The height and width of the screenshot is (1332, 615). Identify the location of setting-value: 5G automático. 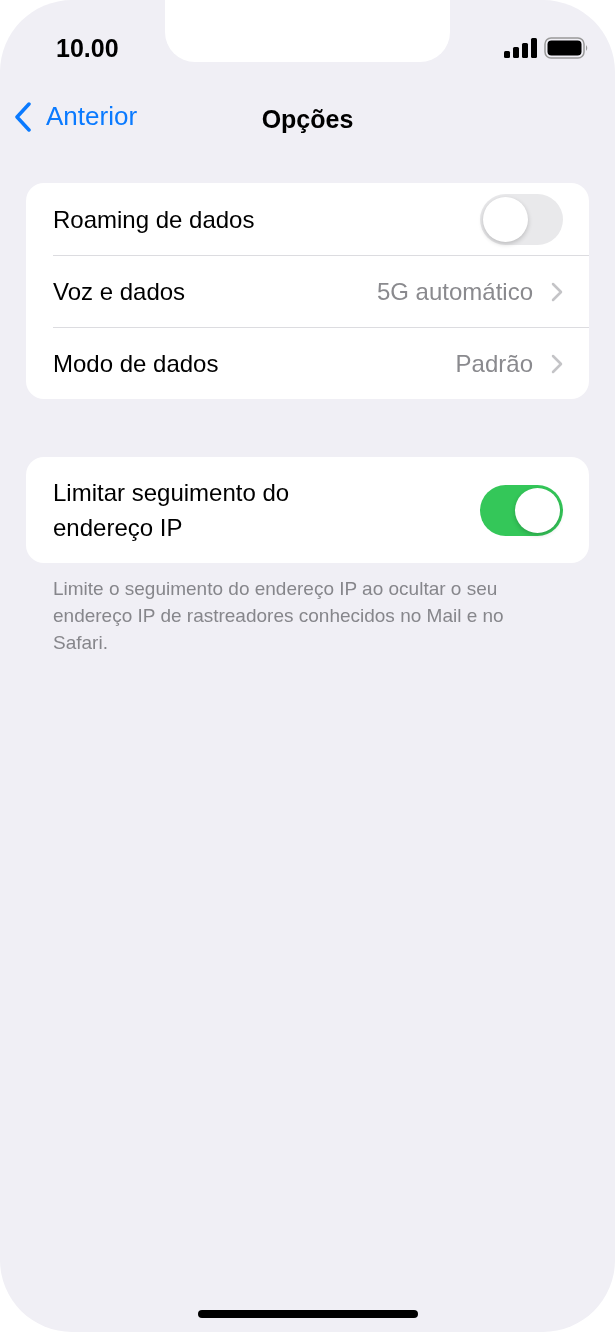
(454, 291).